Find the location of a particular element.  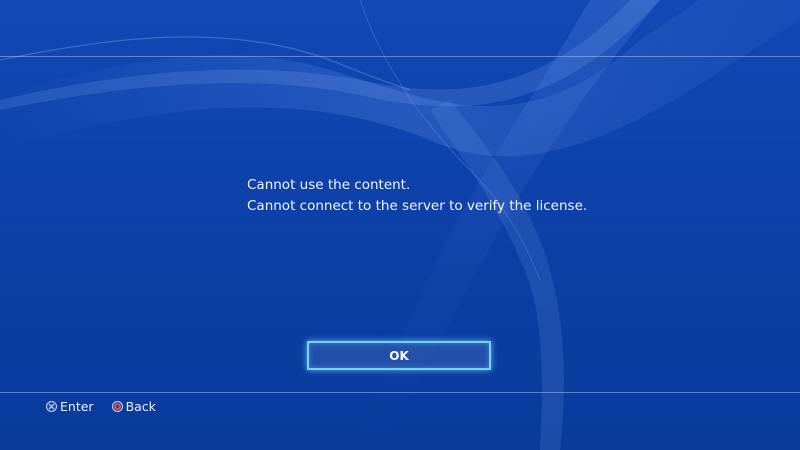

back-label: Back is located at coordinates (140, 406).